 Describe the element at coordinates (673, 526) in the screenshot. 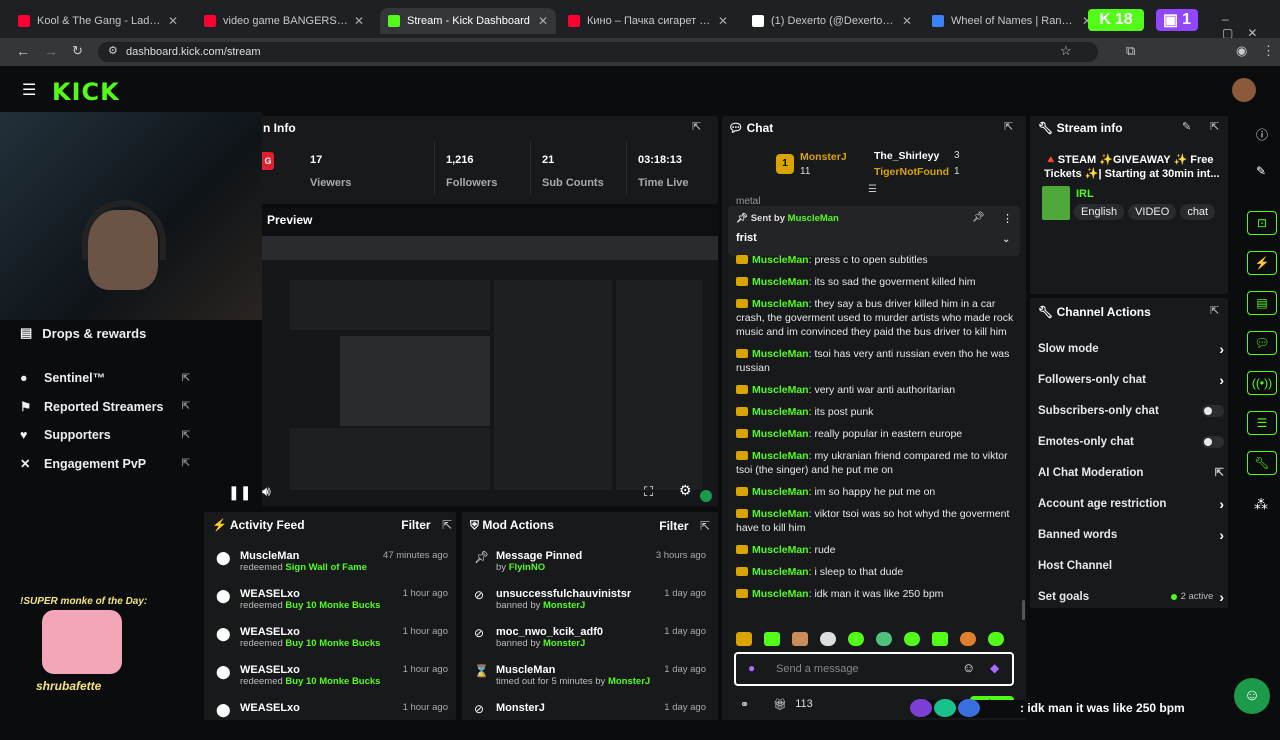

I see `mod-filter-button: Filter` at that location.